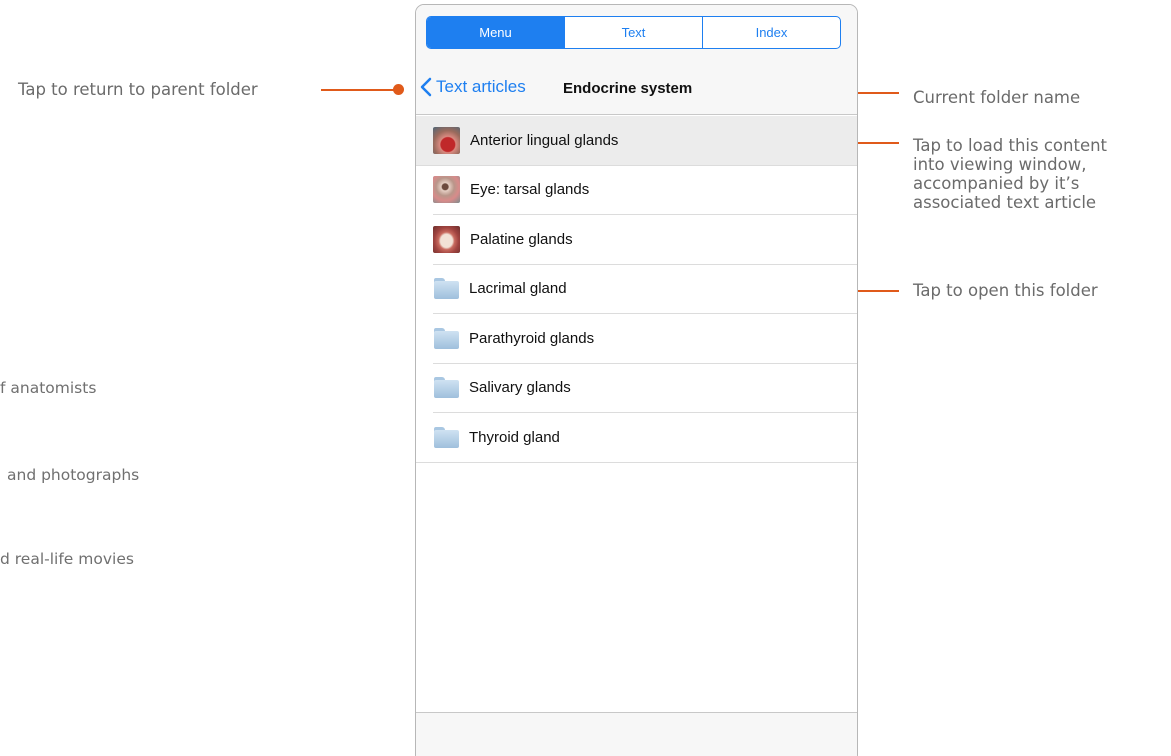 The height and width of the screenshot is (756, 1171). What do you see at coordinates (636, 141) in the screenshot?
I see `list-item-anterior-lingual-glands: Anterior lingual glands` at bounding box center [636, 141].